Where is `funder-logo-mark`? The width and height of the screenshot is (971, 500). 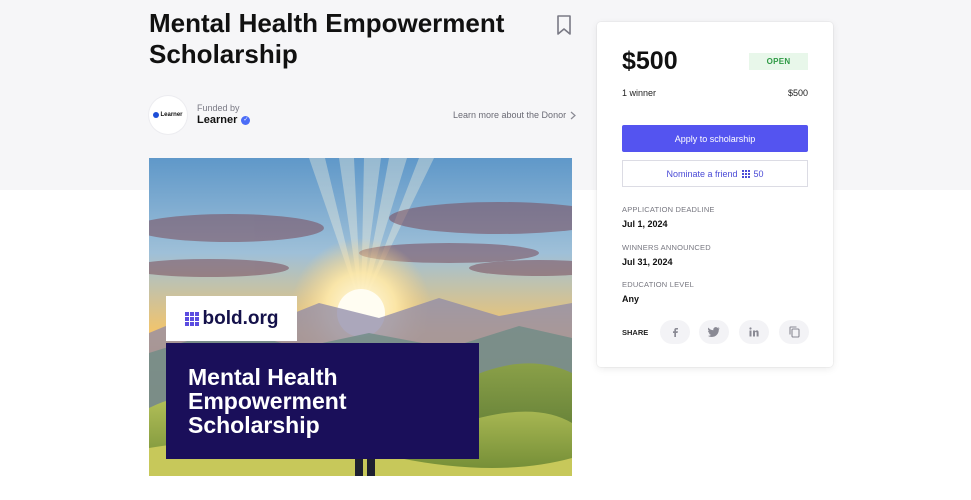 funder-logo-mark is located at coordinates (156, 115).